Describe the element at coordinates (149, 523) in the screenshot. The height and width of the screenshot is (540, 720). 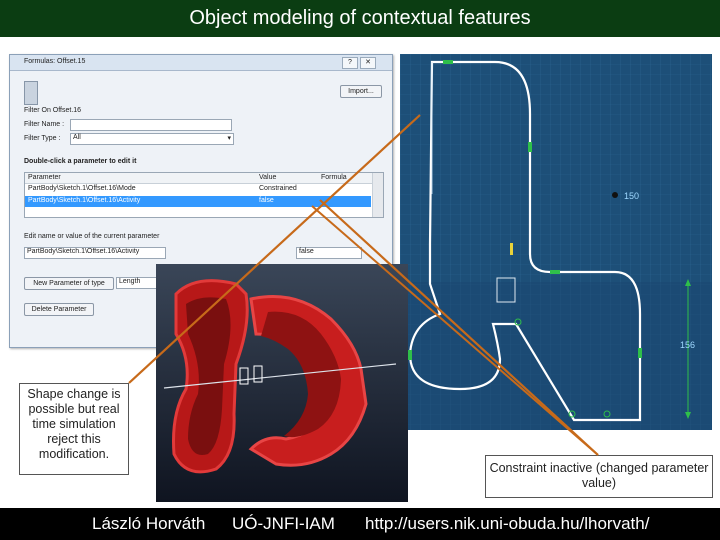
I see `footer-author: László Horváth` at that location.